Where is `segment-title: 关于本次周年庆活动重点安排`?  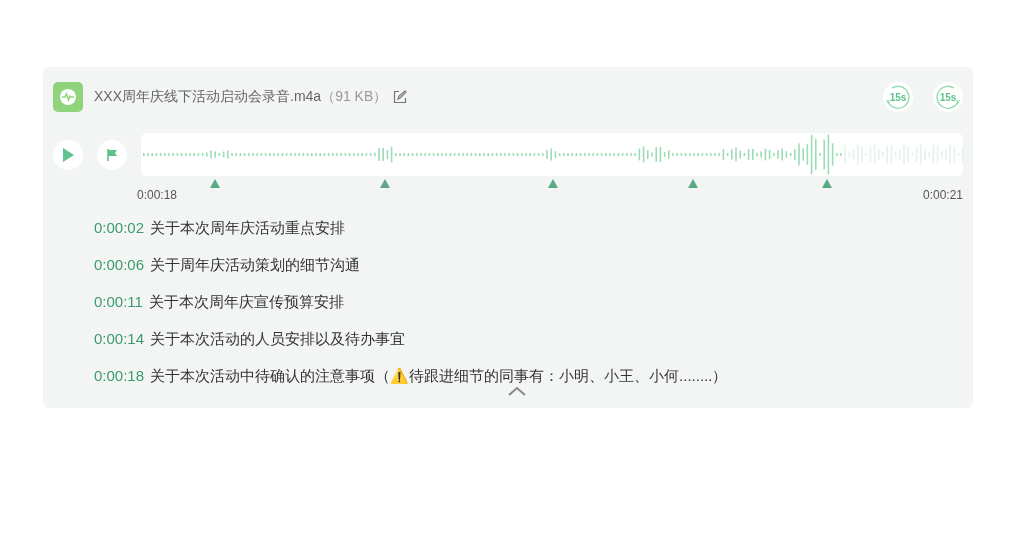
segment-title: 关于本次周年庆活动重点安排 is located at coordinates (248, 228).